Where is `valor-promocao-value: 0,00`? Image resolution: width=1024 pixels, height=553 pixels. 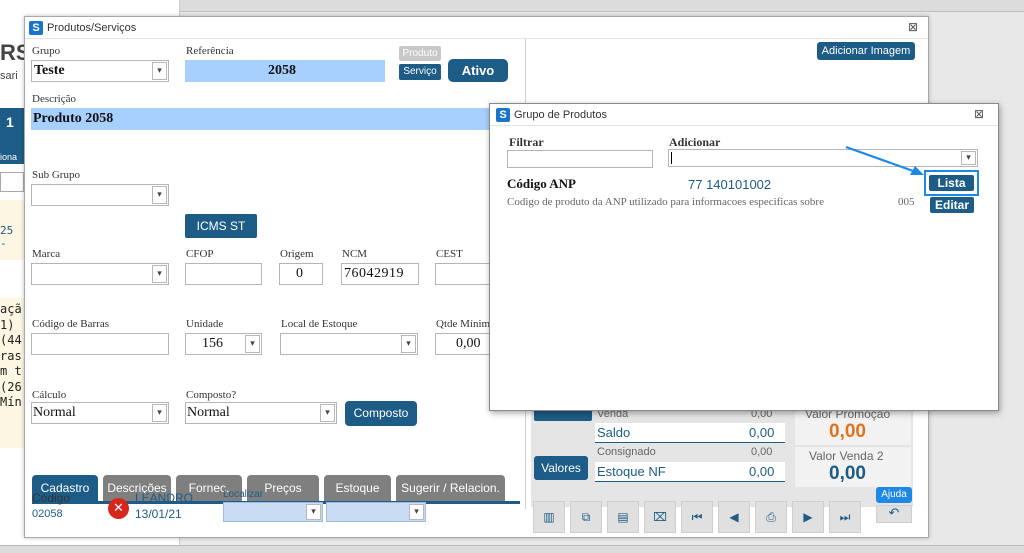 valor-promocao-value: 0,00 is located at coordinates (847, 431).